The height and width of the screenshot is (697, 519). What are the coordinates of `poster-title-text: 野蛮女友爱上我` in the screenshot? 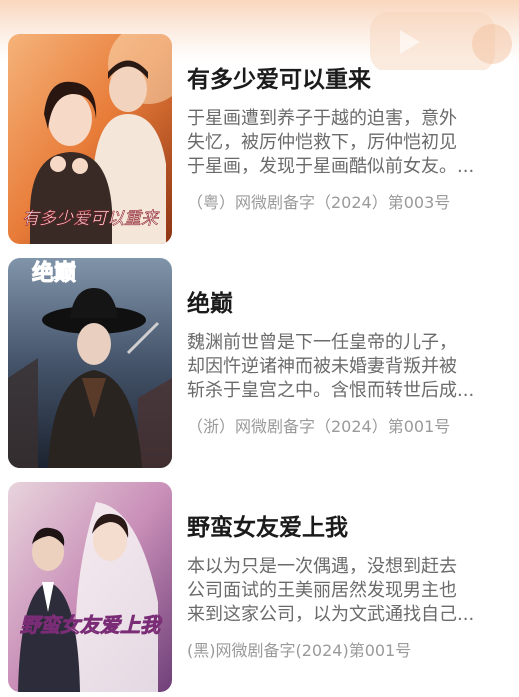 It's located at (91, 625).